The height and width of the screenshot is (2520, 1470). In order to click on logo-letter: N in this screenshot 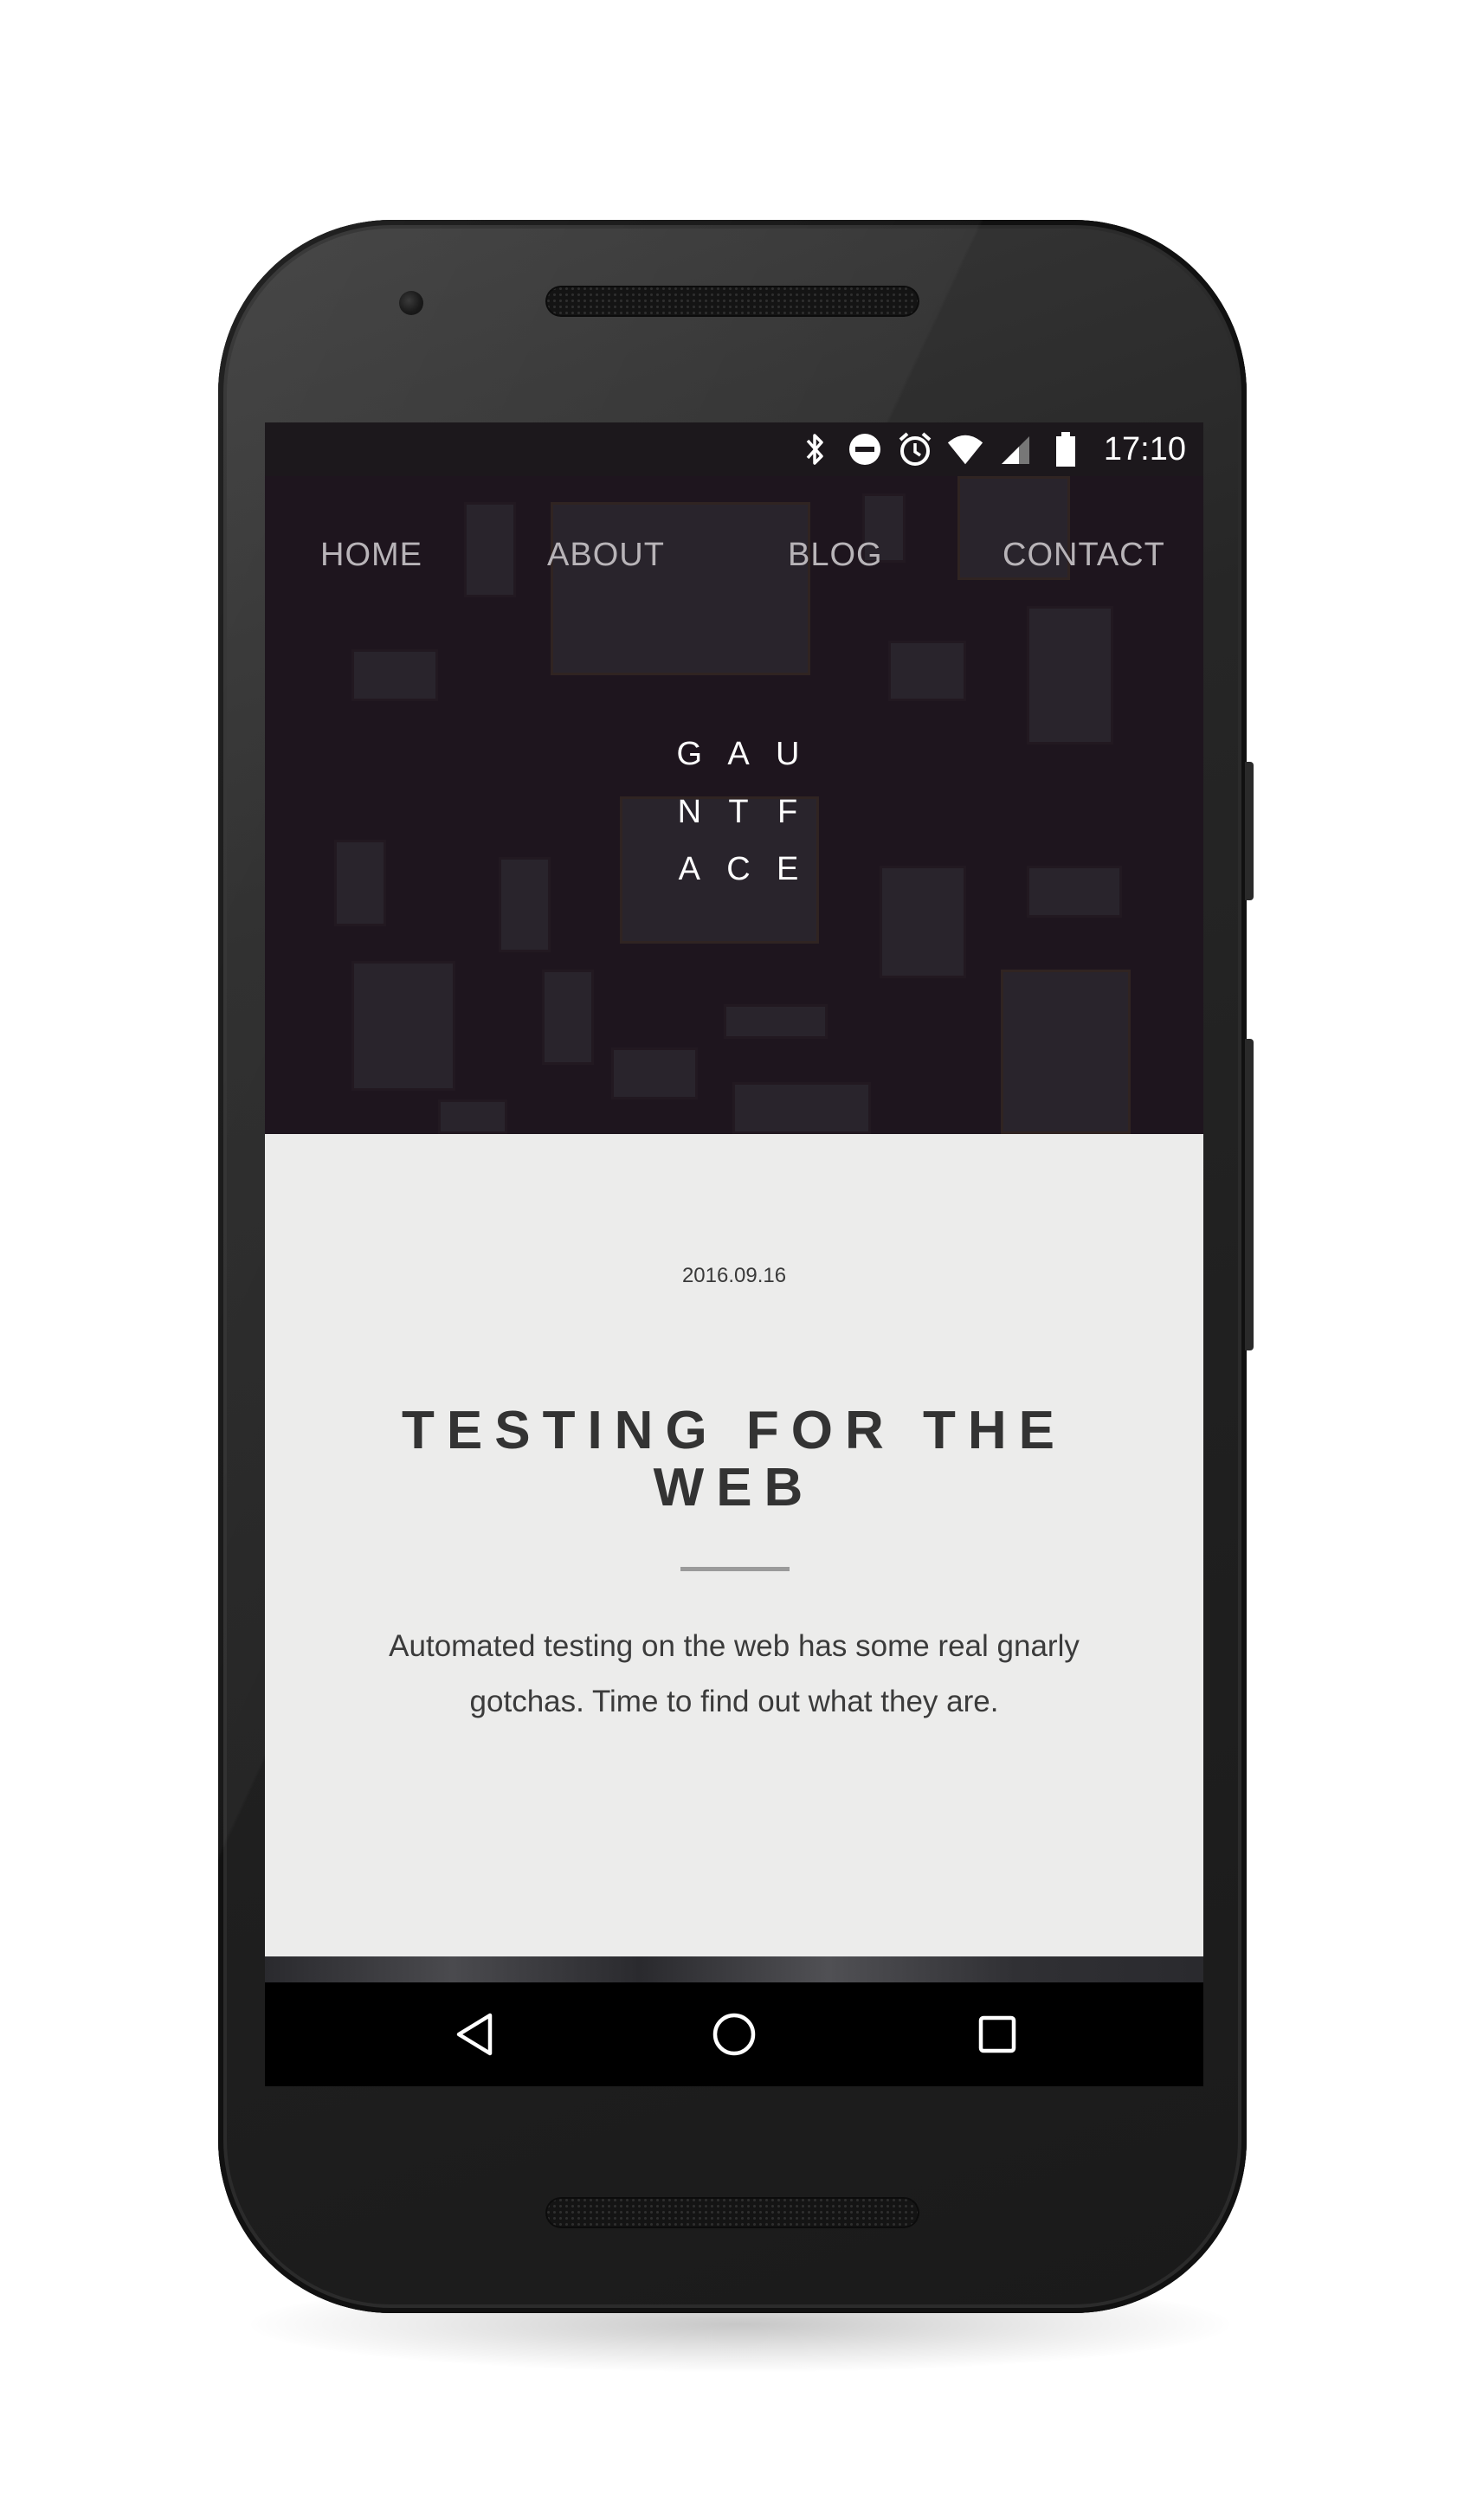, I will do `click(690, 811)`.